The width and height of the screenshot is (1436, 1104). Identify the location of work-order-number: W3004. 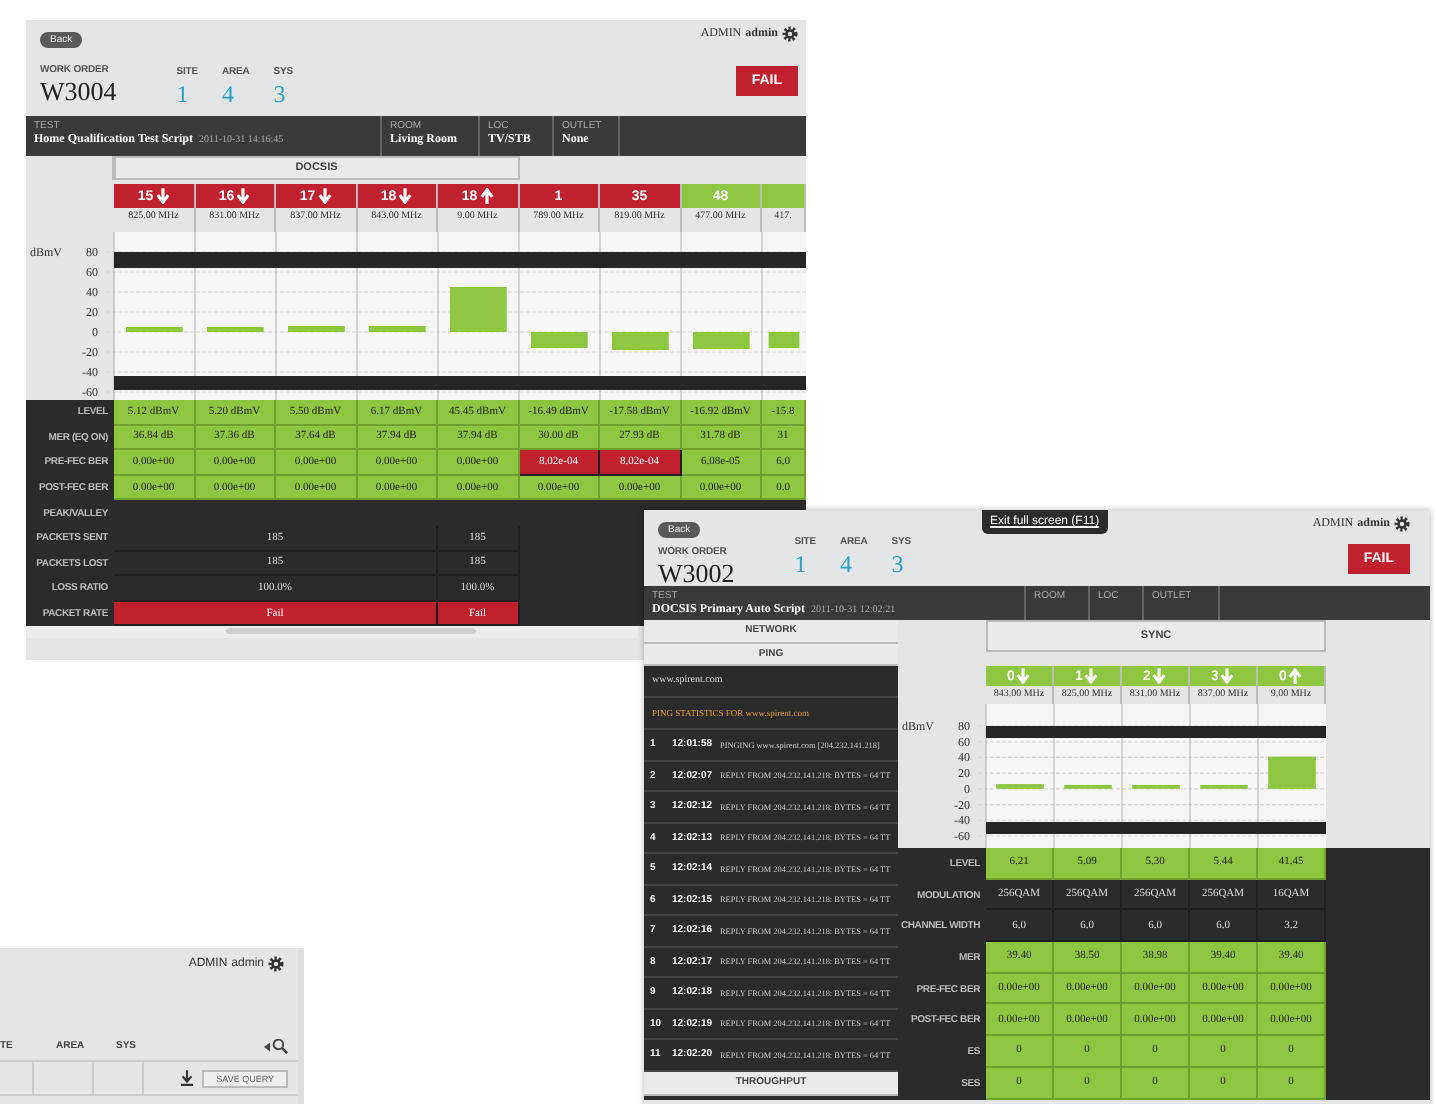
(78, 92).